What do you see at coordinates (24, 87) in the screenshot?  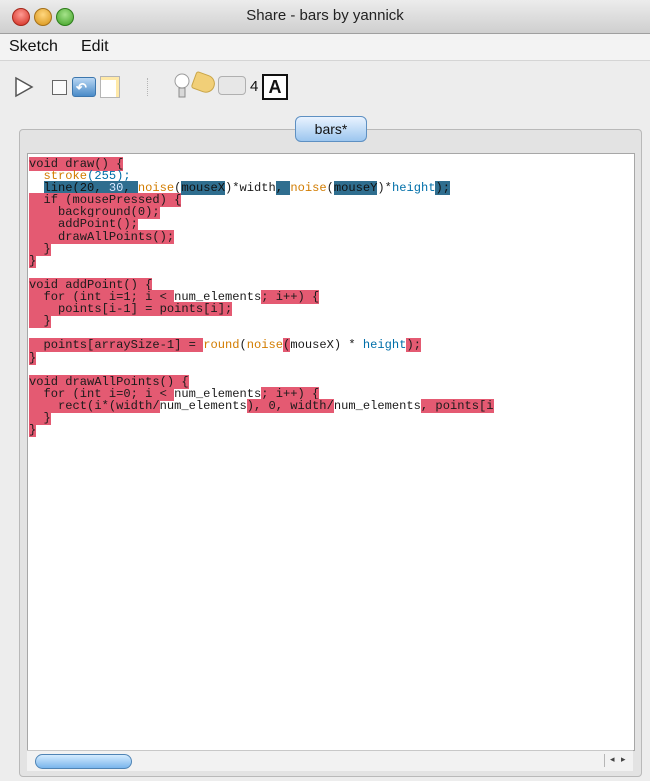 I see `play-icon` at bounding box center [24, 87].